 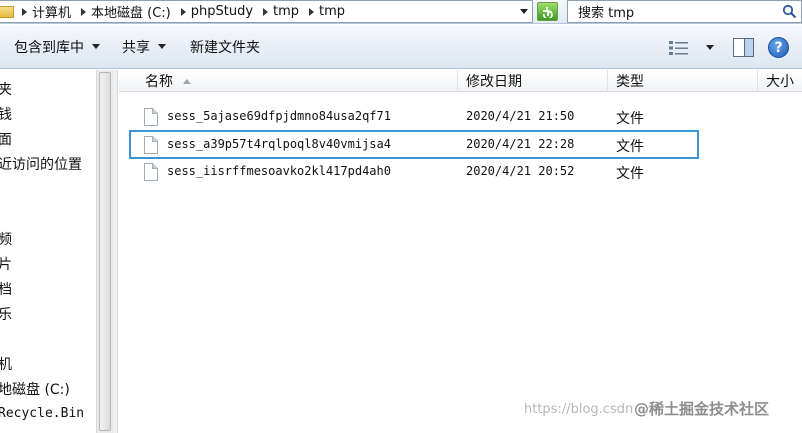 What do you see at coordinates (7, 11) in the screenshot?
I see `folder-icon` at bounding box center [7, 11].